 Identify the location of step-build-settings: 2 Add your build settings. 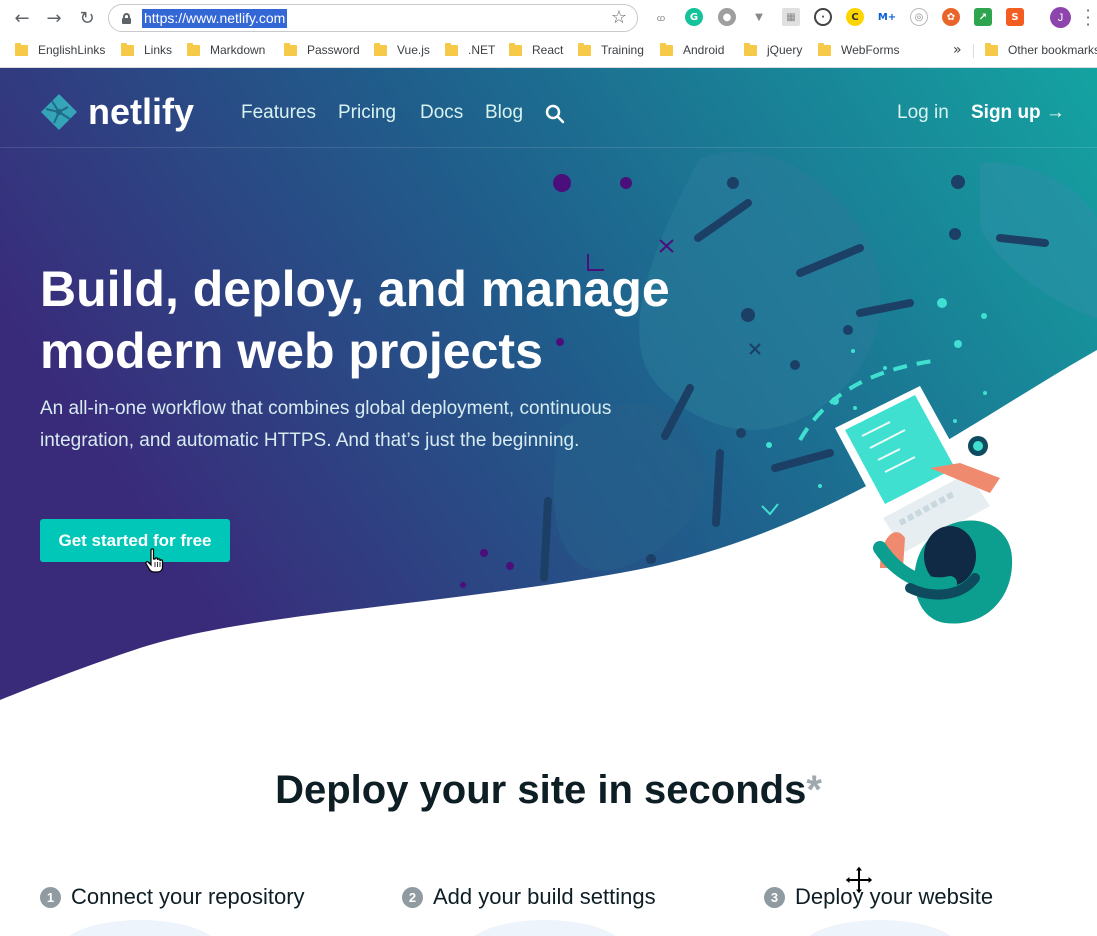
(529, 897).